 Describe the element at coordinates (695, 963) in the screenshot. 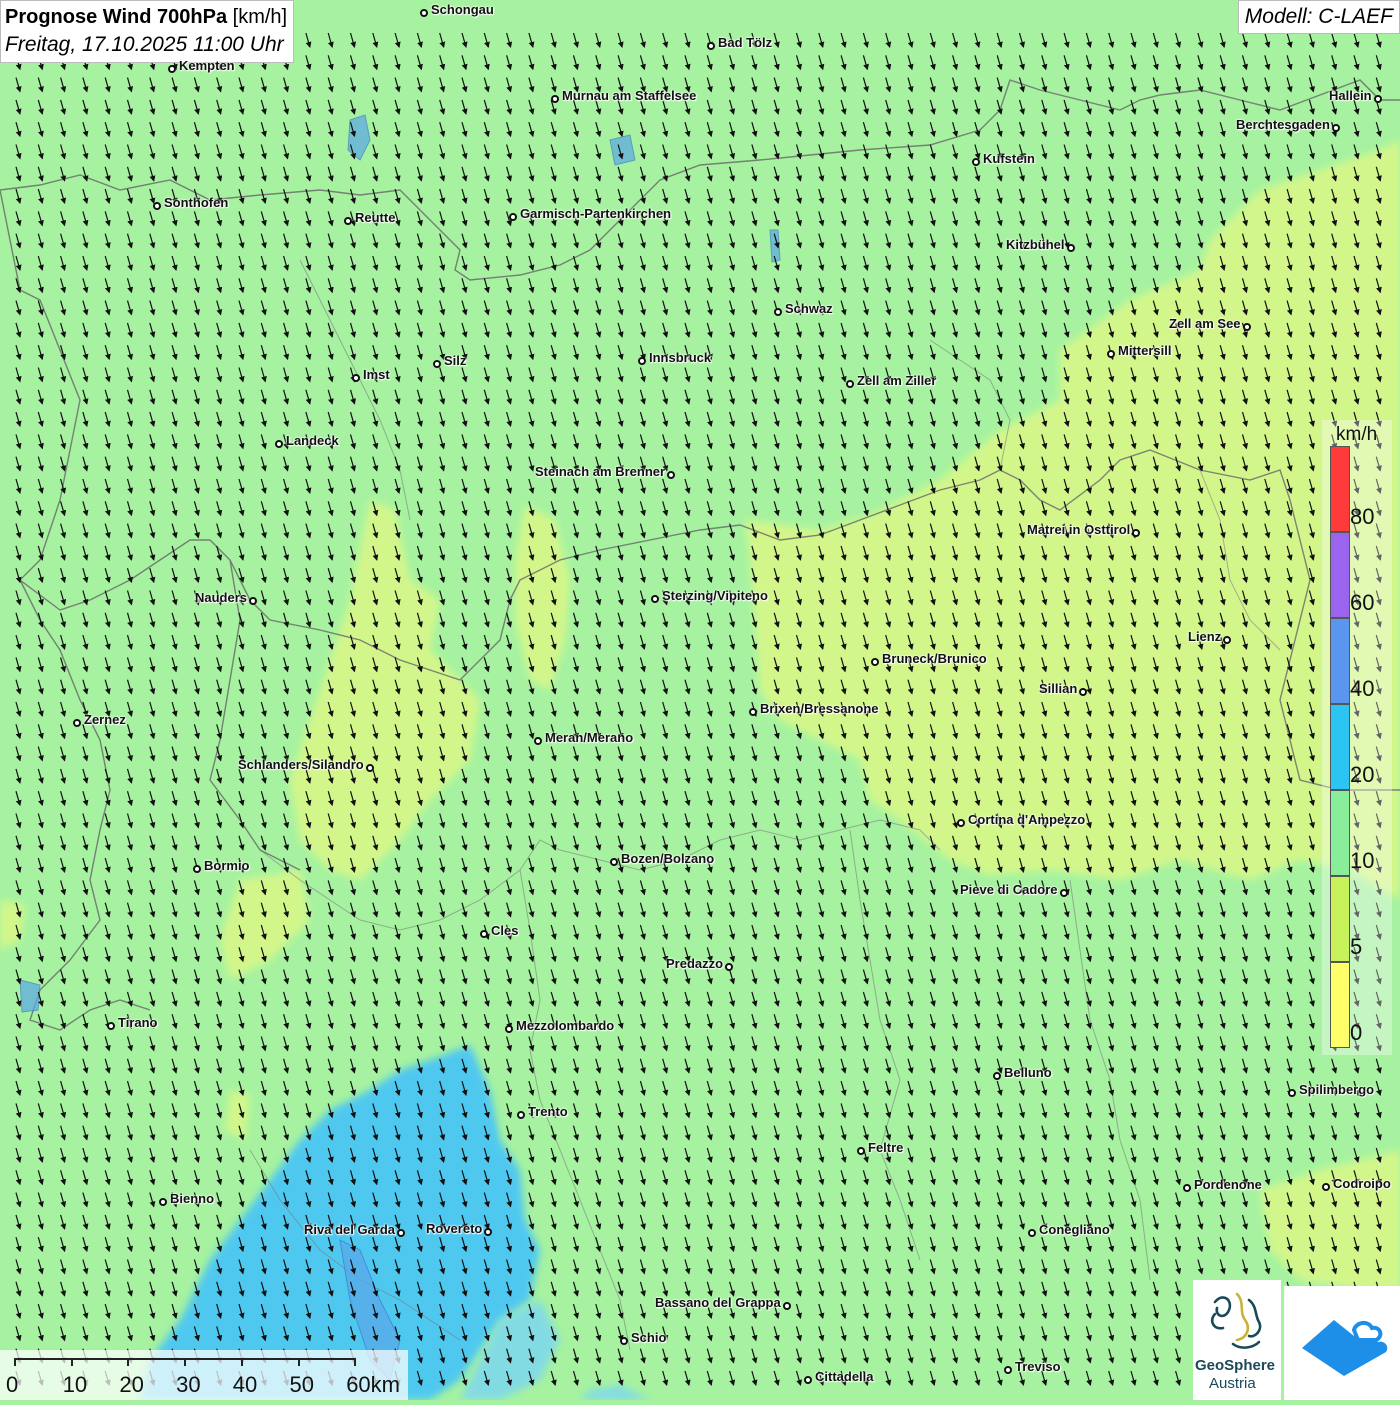

I see `city-label: Predazzo` at that location.